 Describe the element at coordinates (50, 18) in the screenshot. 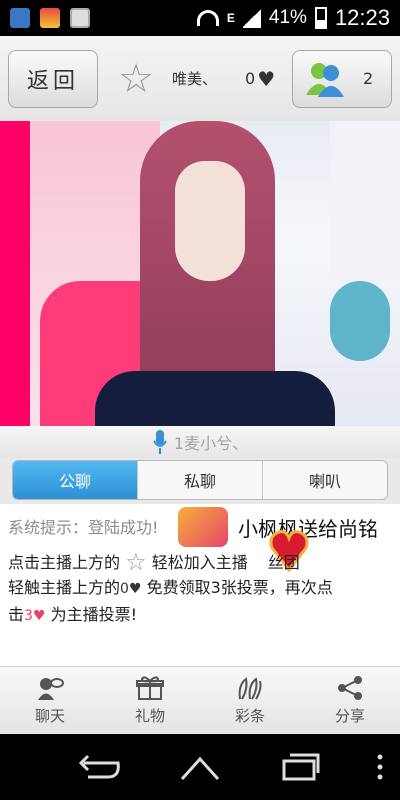

I see `shield-icon` at that location.